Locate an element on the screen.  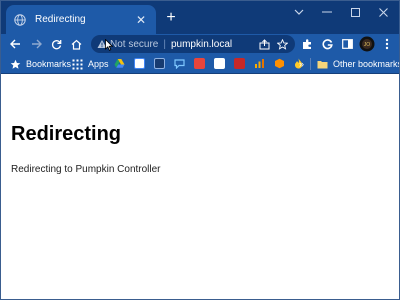
bookmarks-bar: Bookmarks Apps » Other bookmarks is located at coordinates (200, 64).